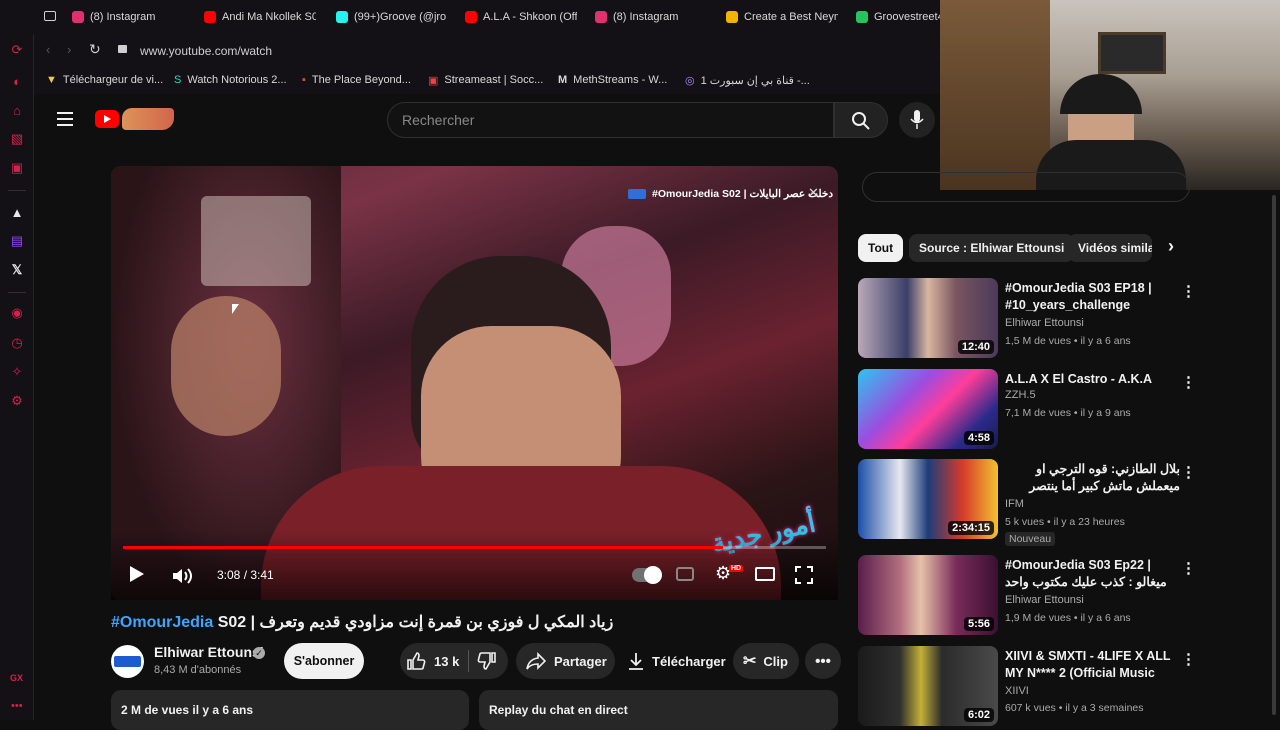  I want to click on like-count: 13 k, so click(447, 661).